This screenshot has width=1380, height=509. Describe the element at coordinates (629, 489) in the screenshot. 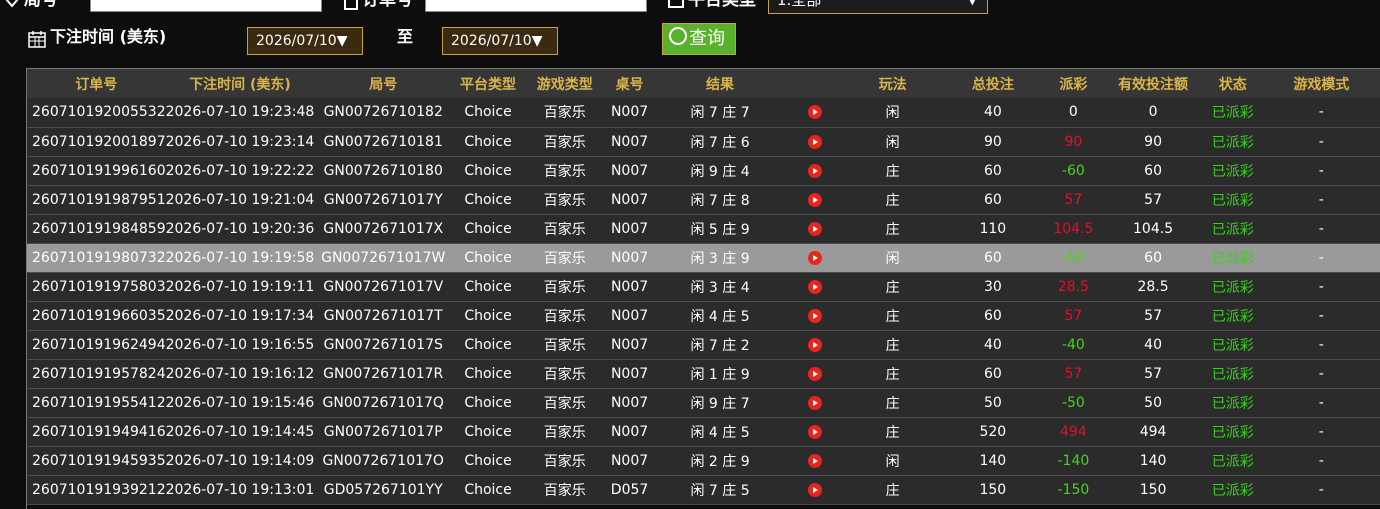

I see `table-no-cell: D057` at that location.